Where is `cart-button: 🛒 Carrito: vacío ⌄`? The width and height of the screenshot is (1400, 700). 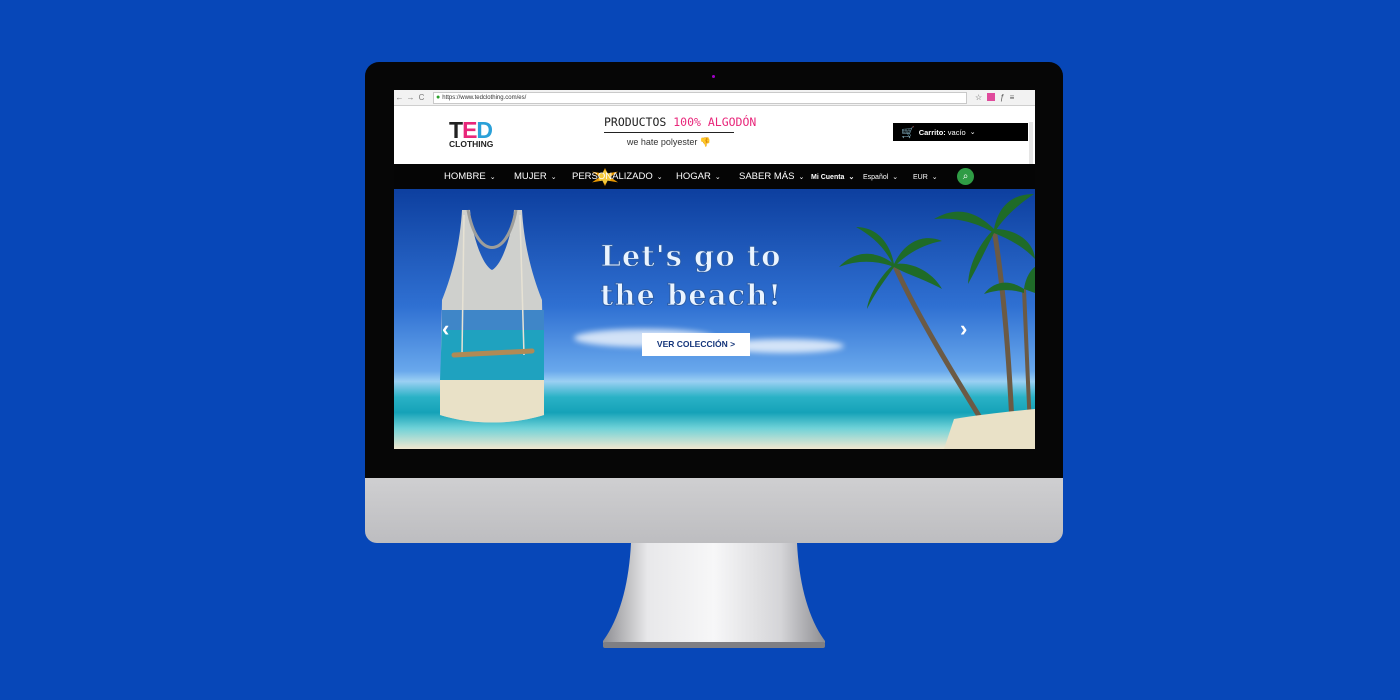
cart-button: 🛒 Carrito: vacío ⌄ is located at coordinates (960, 132).